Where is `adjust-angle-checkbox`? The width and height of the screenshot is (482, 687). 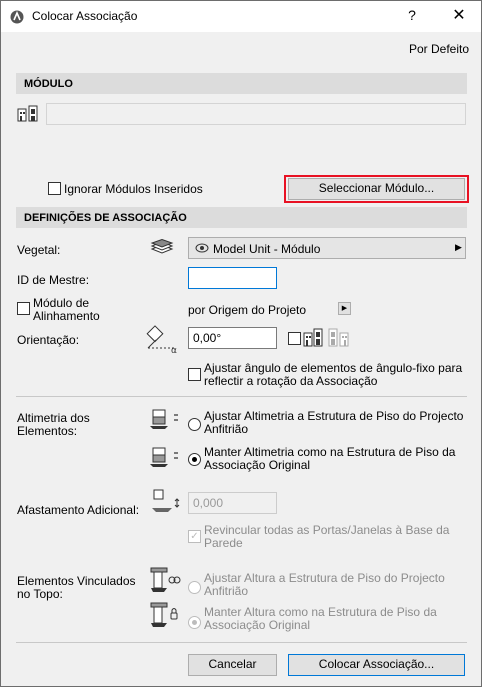 adjust-angle-checkbox is located at coordinates (194, 374).